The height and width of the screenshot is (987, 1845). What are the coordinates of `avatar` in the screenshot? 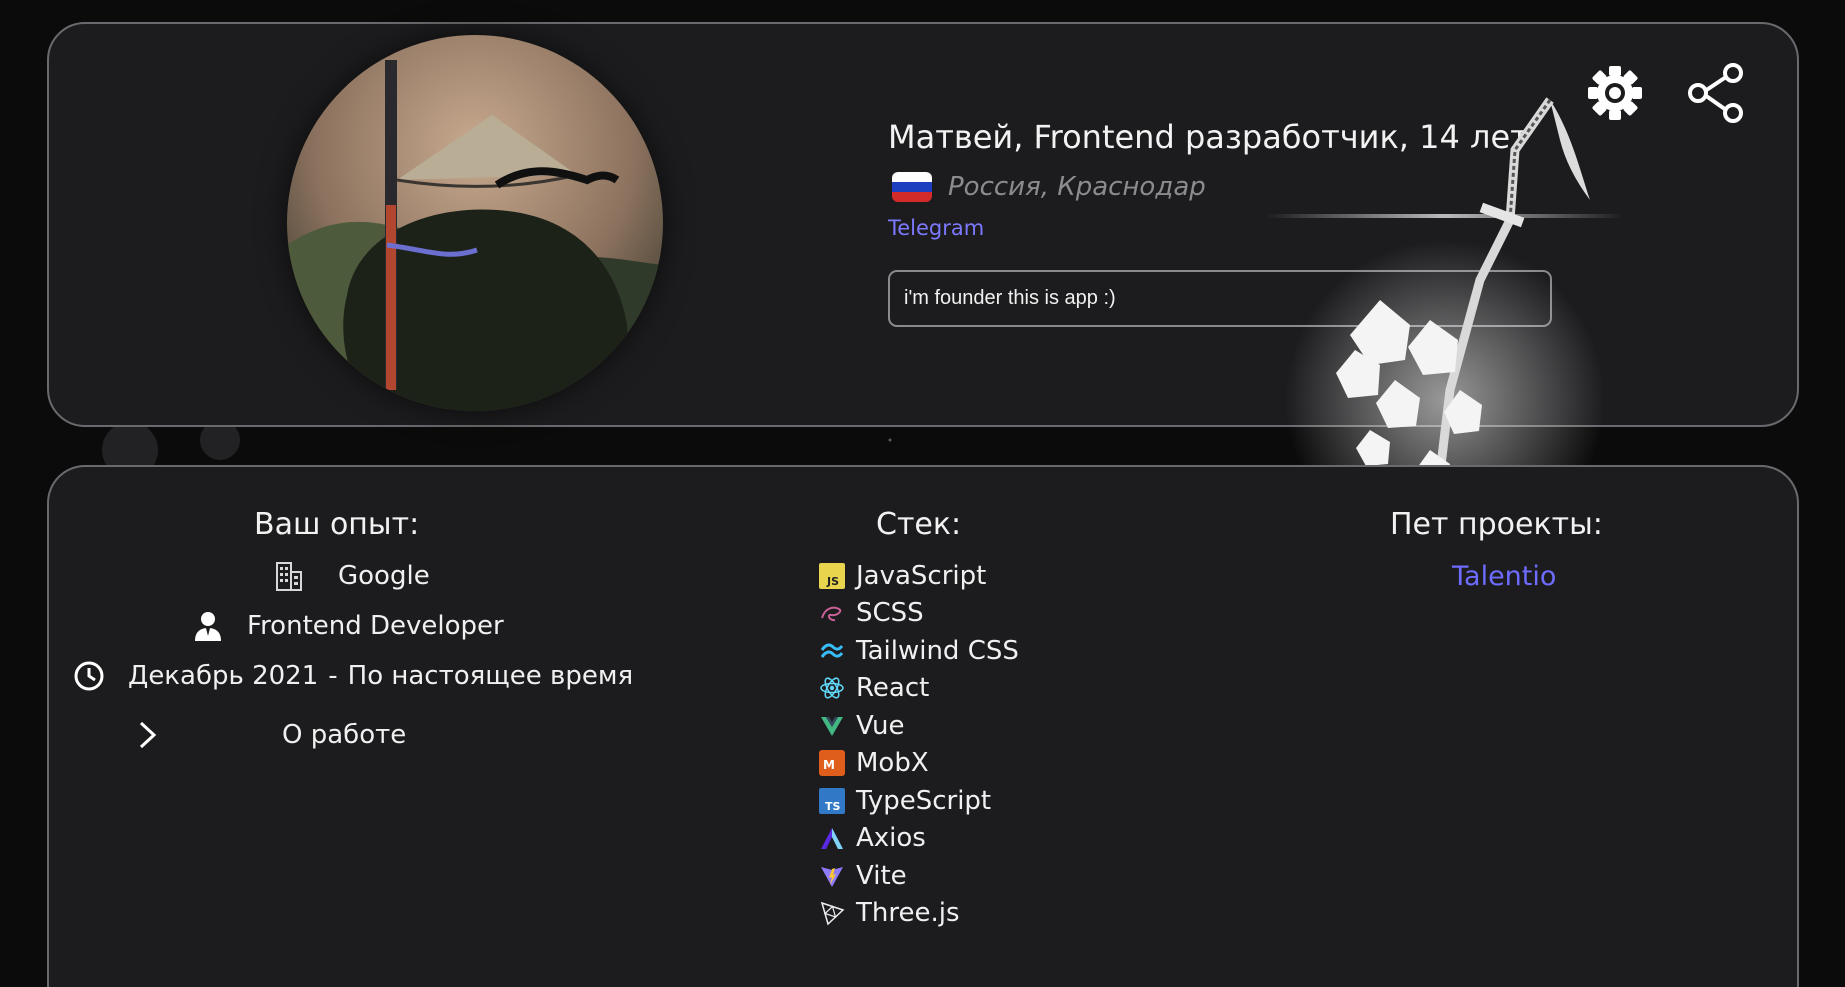 It's located at (475, 223).